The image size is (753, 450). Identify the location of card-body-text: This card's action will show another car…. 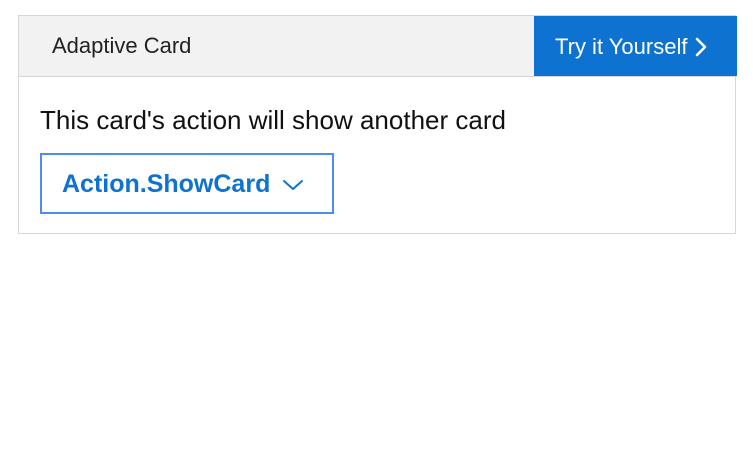
(273, 120).